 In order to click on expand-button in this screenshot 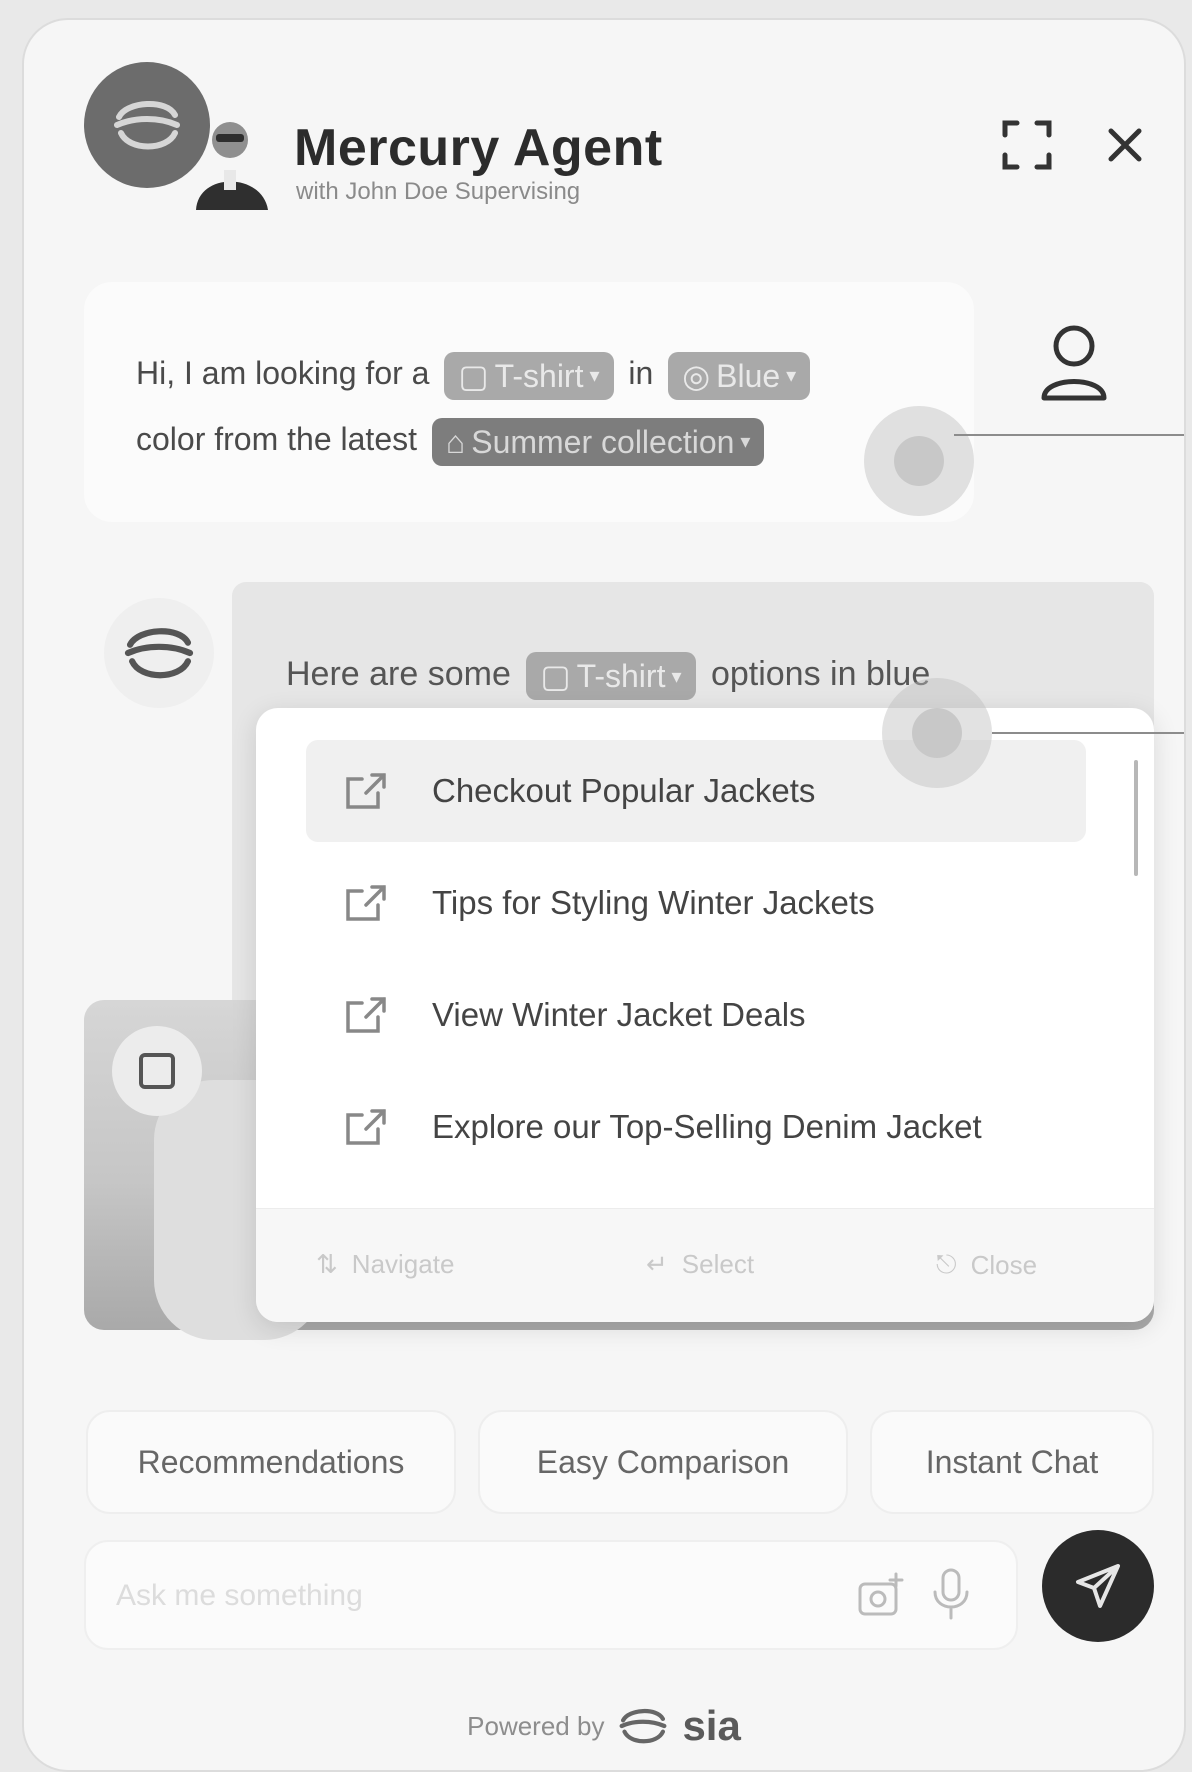, I will do `click(1027, 145)`.